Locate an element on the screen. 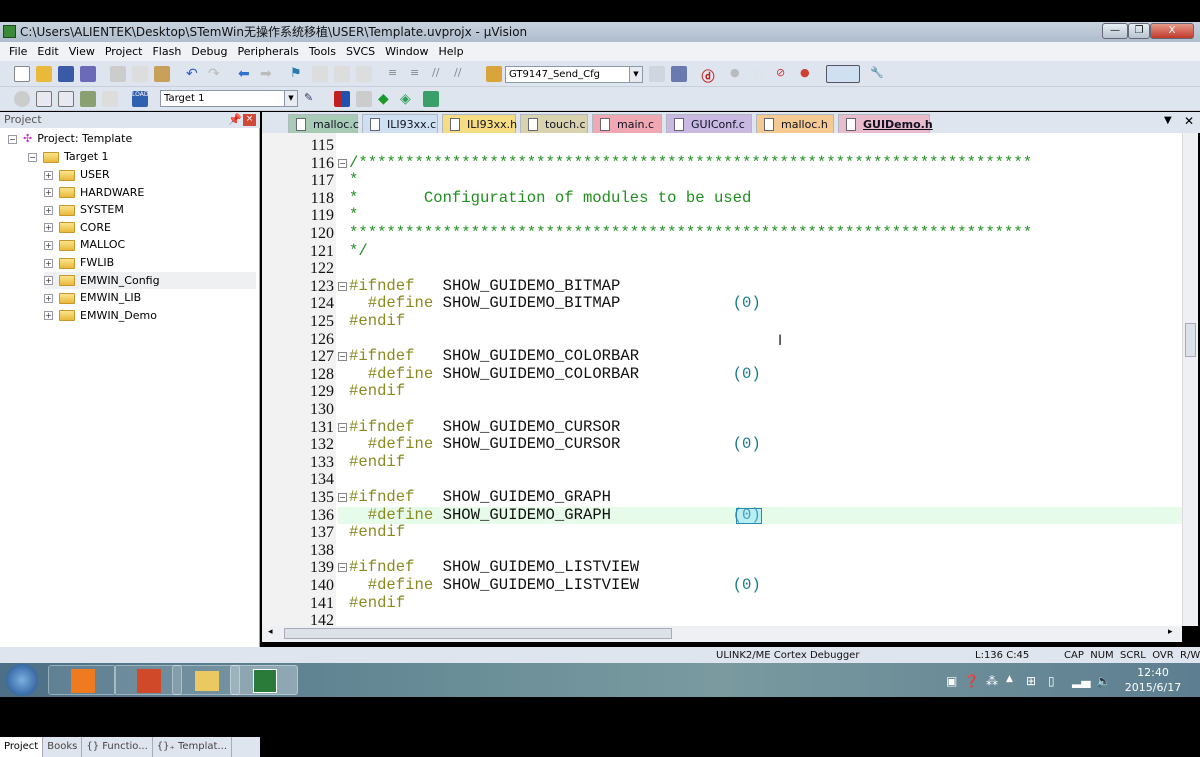 The width and height of the screenshot is (1200, 757). navigate-back-icon: ⬅ is located at coordinates (246, 74).